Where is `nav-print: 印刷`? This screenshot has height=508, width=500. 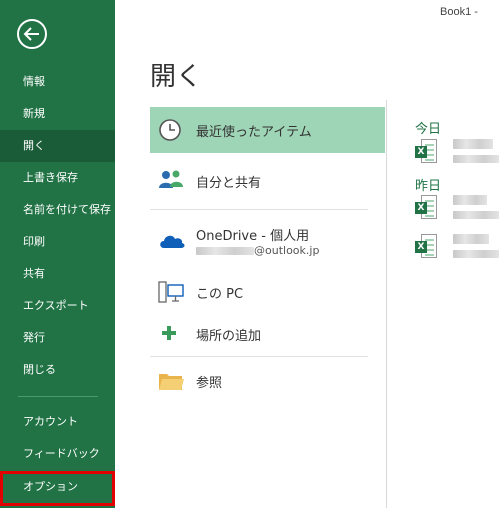 nav-print: 印刷 is located at coordinates (57, 242).